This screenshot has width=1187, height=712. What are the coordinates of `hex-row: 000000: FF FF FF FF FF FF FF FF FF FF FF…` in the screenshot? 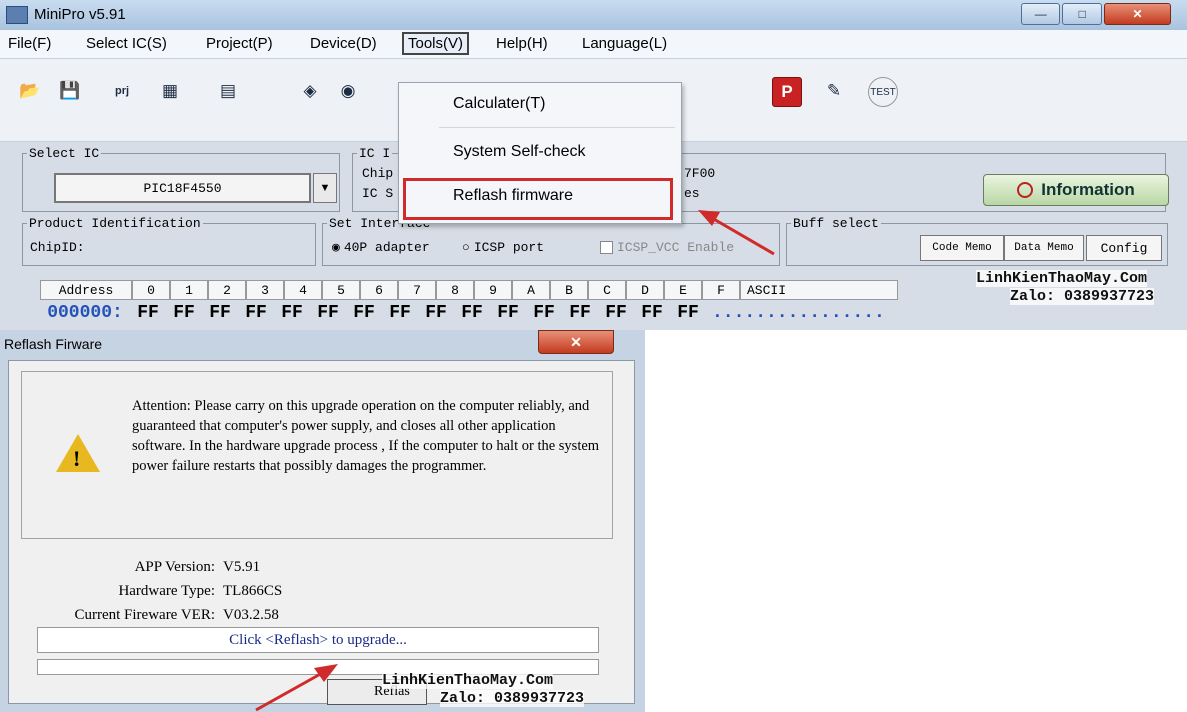 It's located at (462, 313).